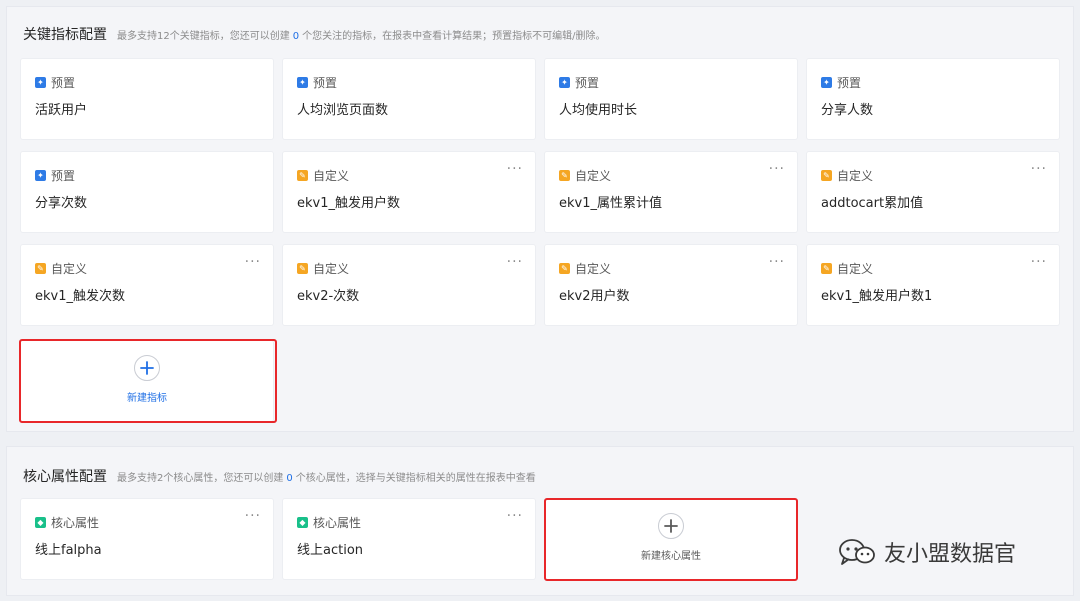 The image size is (1080, 601). I want to click on metric-name: 分享次数, so click(61, 203).